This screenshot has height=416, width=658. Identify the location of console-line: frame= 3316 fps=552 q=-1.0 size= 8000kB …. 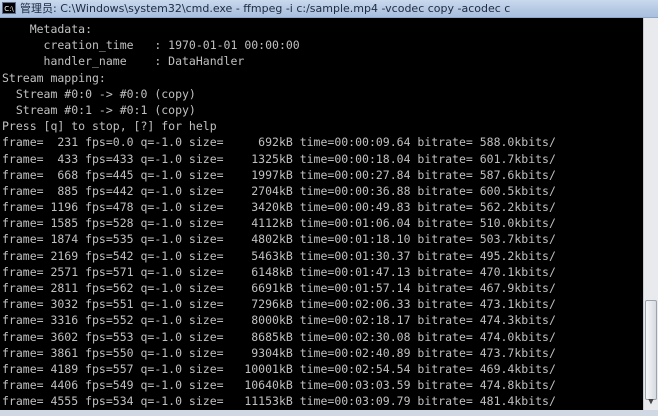
(279, 320).